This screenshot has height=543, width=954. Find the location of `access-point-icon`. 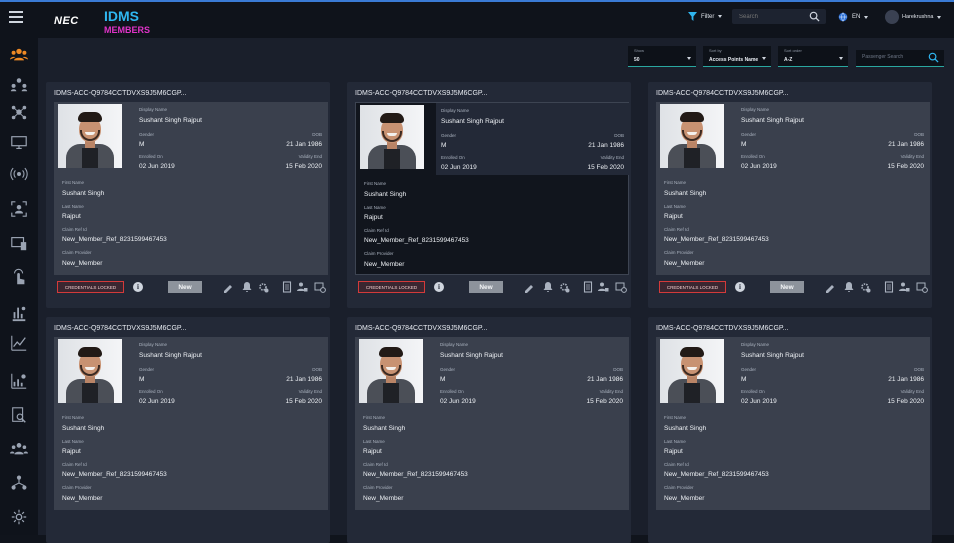

access-point-icon is located at coordinates (19, 174).